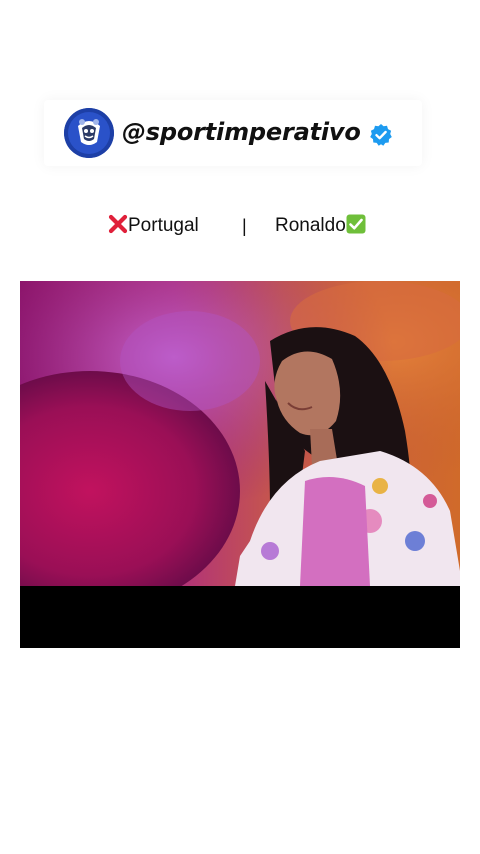  I want to click on caption-right-text: Ronaldo, so click(310, 225).